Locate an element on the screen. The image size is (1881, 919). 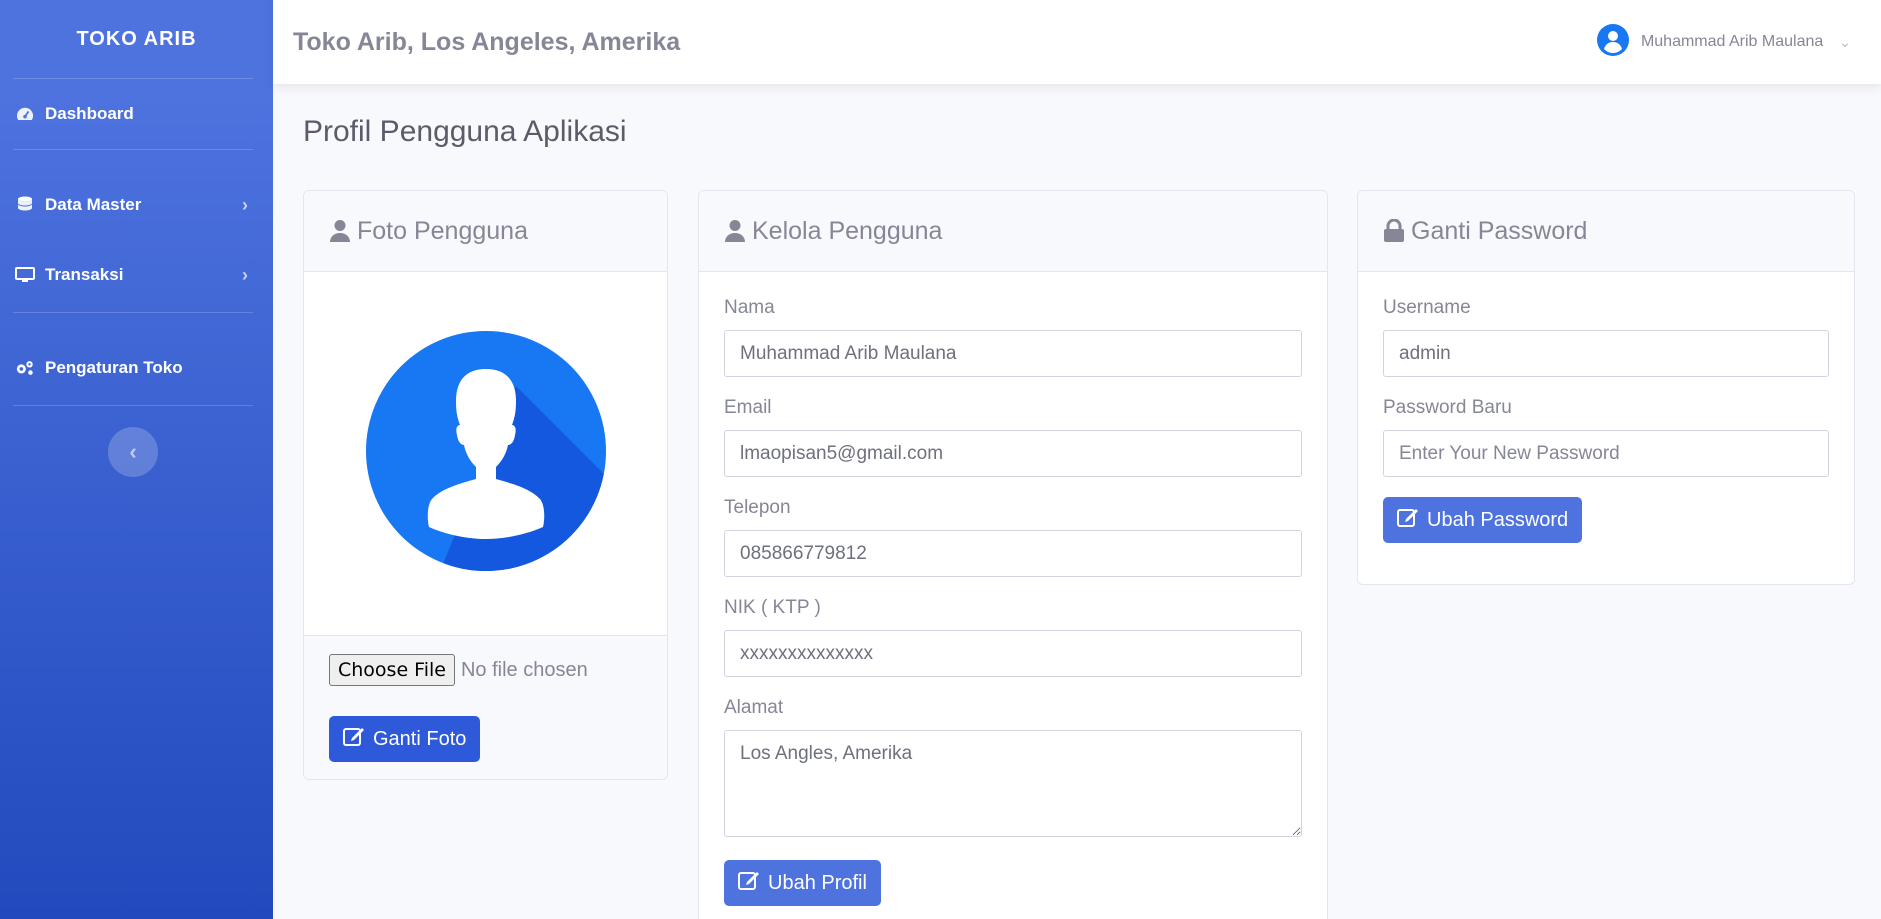
password-baru-input is located at coordinates (1606, 453).